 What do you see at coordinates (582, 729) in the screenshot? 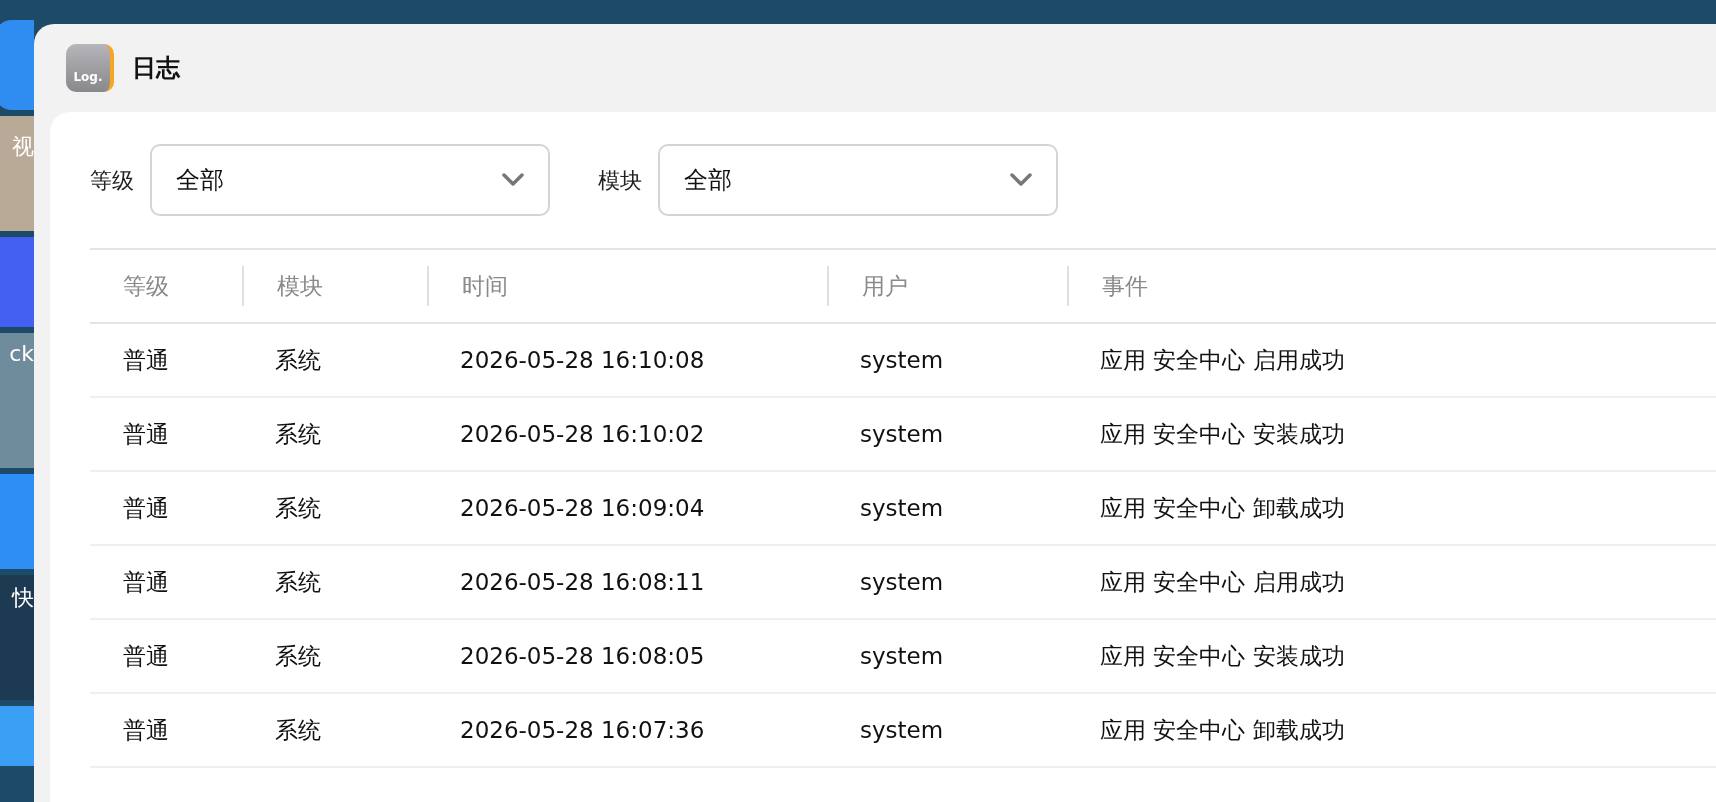
I see `table-cell: 2026-05-28 16:07:36` at bounding box center [582, 729].